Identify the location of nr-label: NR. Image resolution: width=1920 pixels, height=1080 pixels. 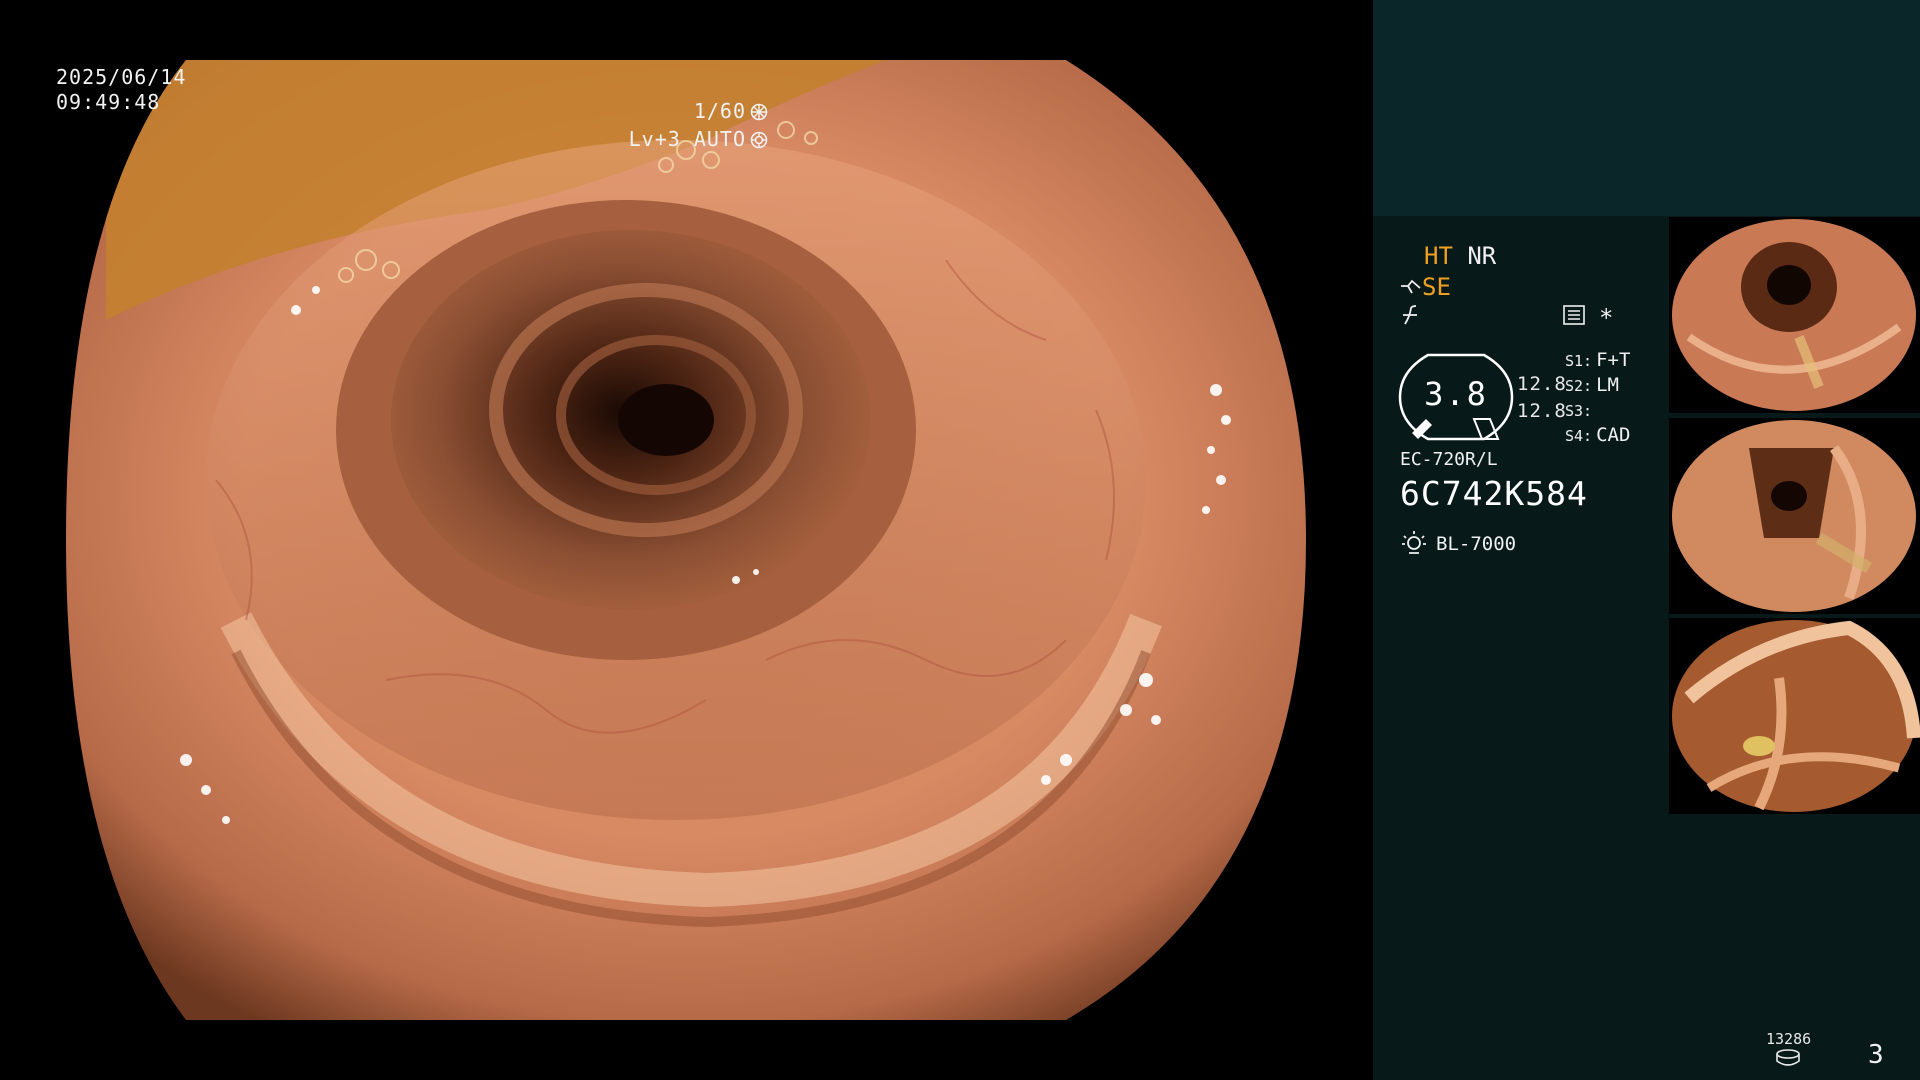
(1482, 256).